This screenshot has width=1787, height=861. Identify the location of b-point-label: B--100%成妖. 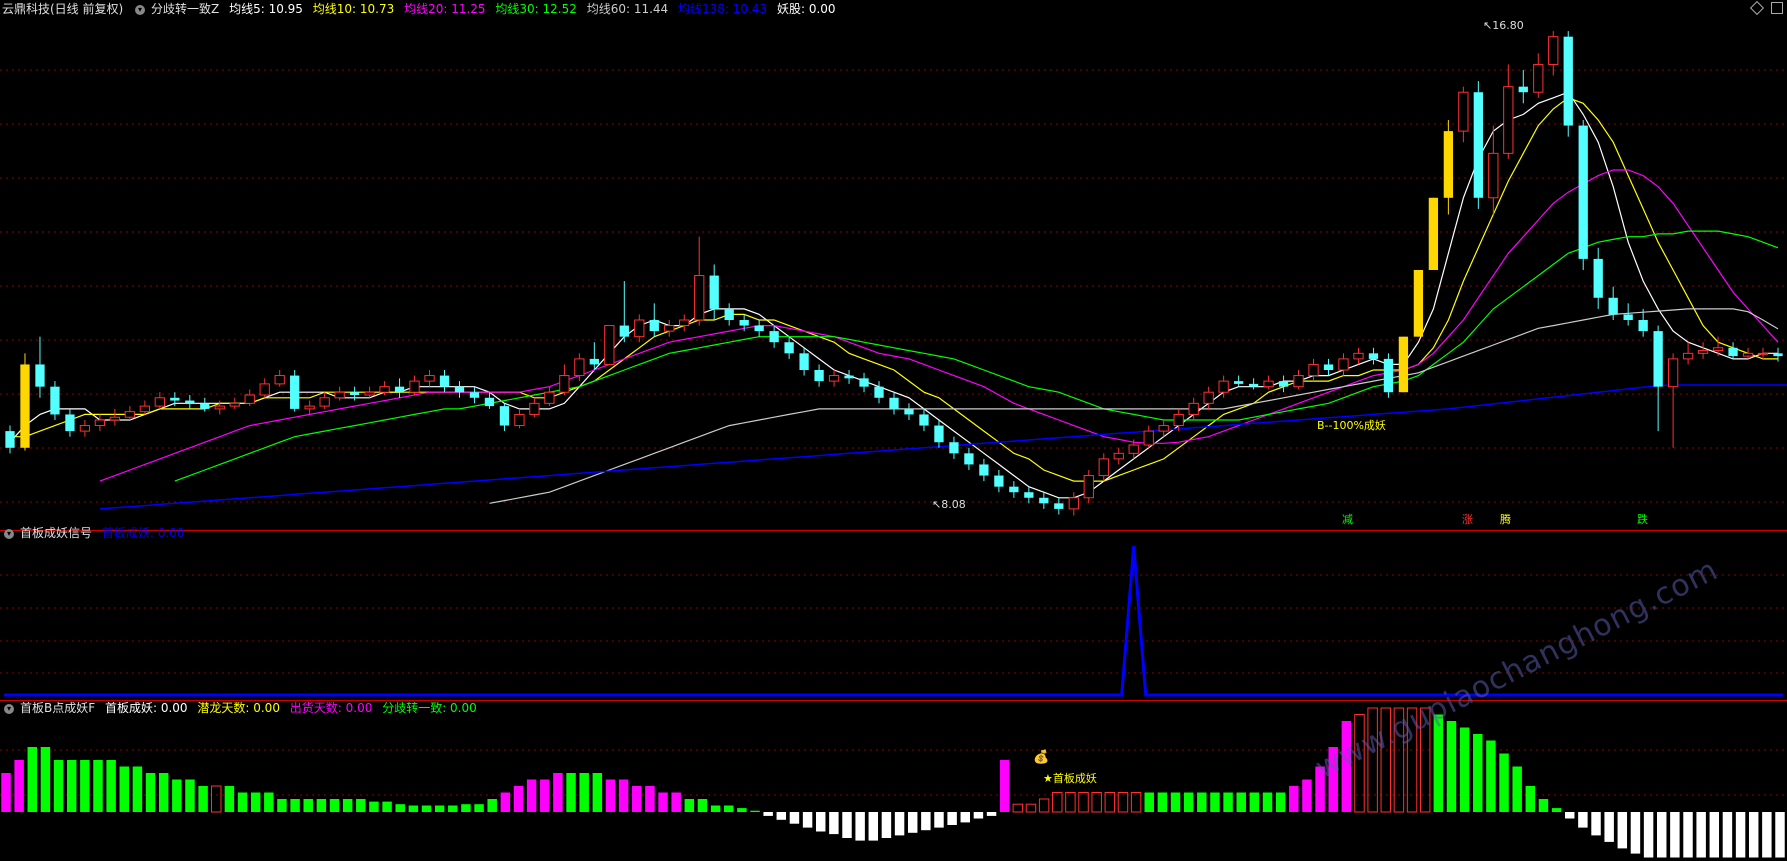
(1351, 425).